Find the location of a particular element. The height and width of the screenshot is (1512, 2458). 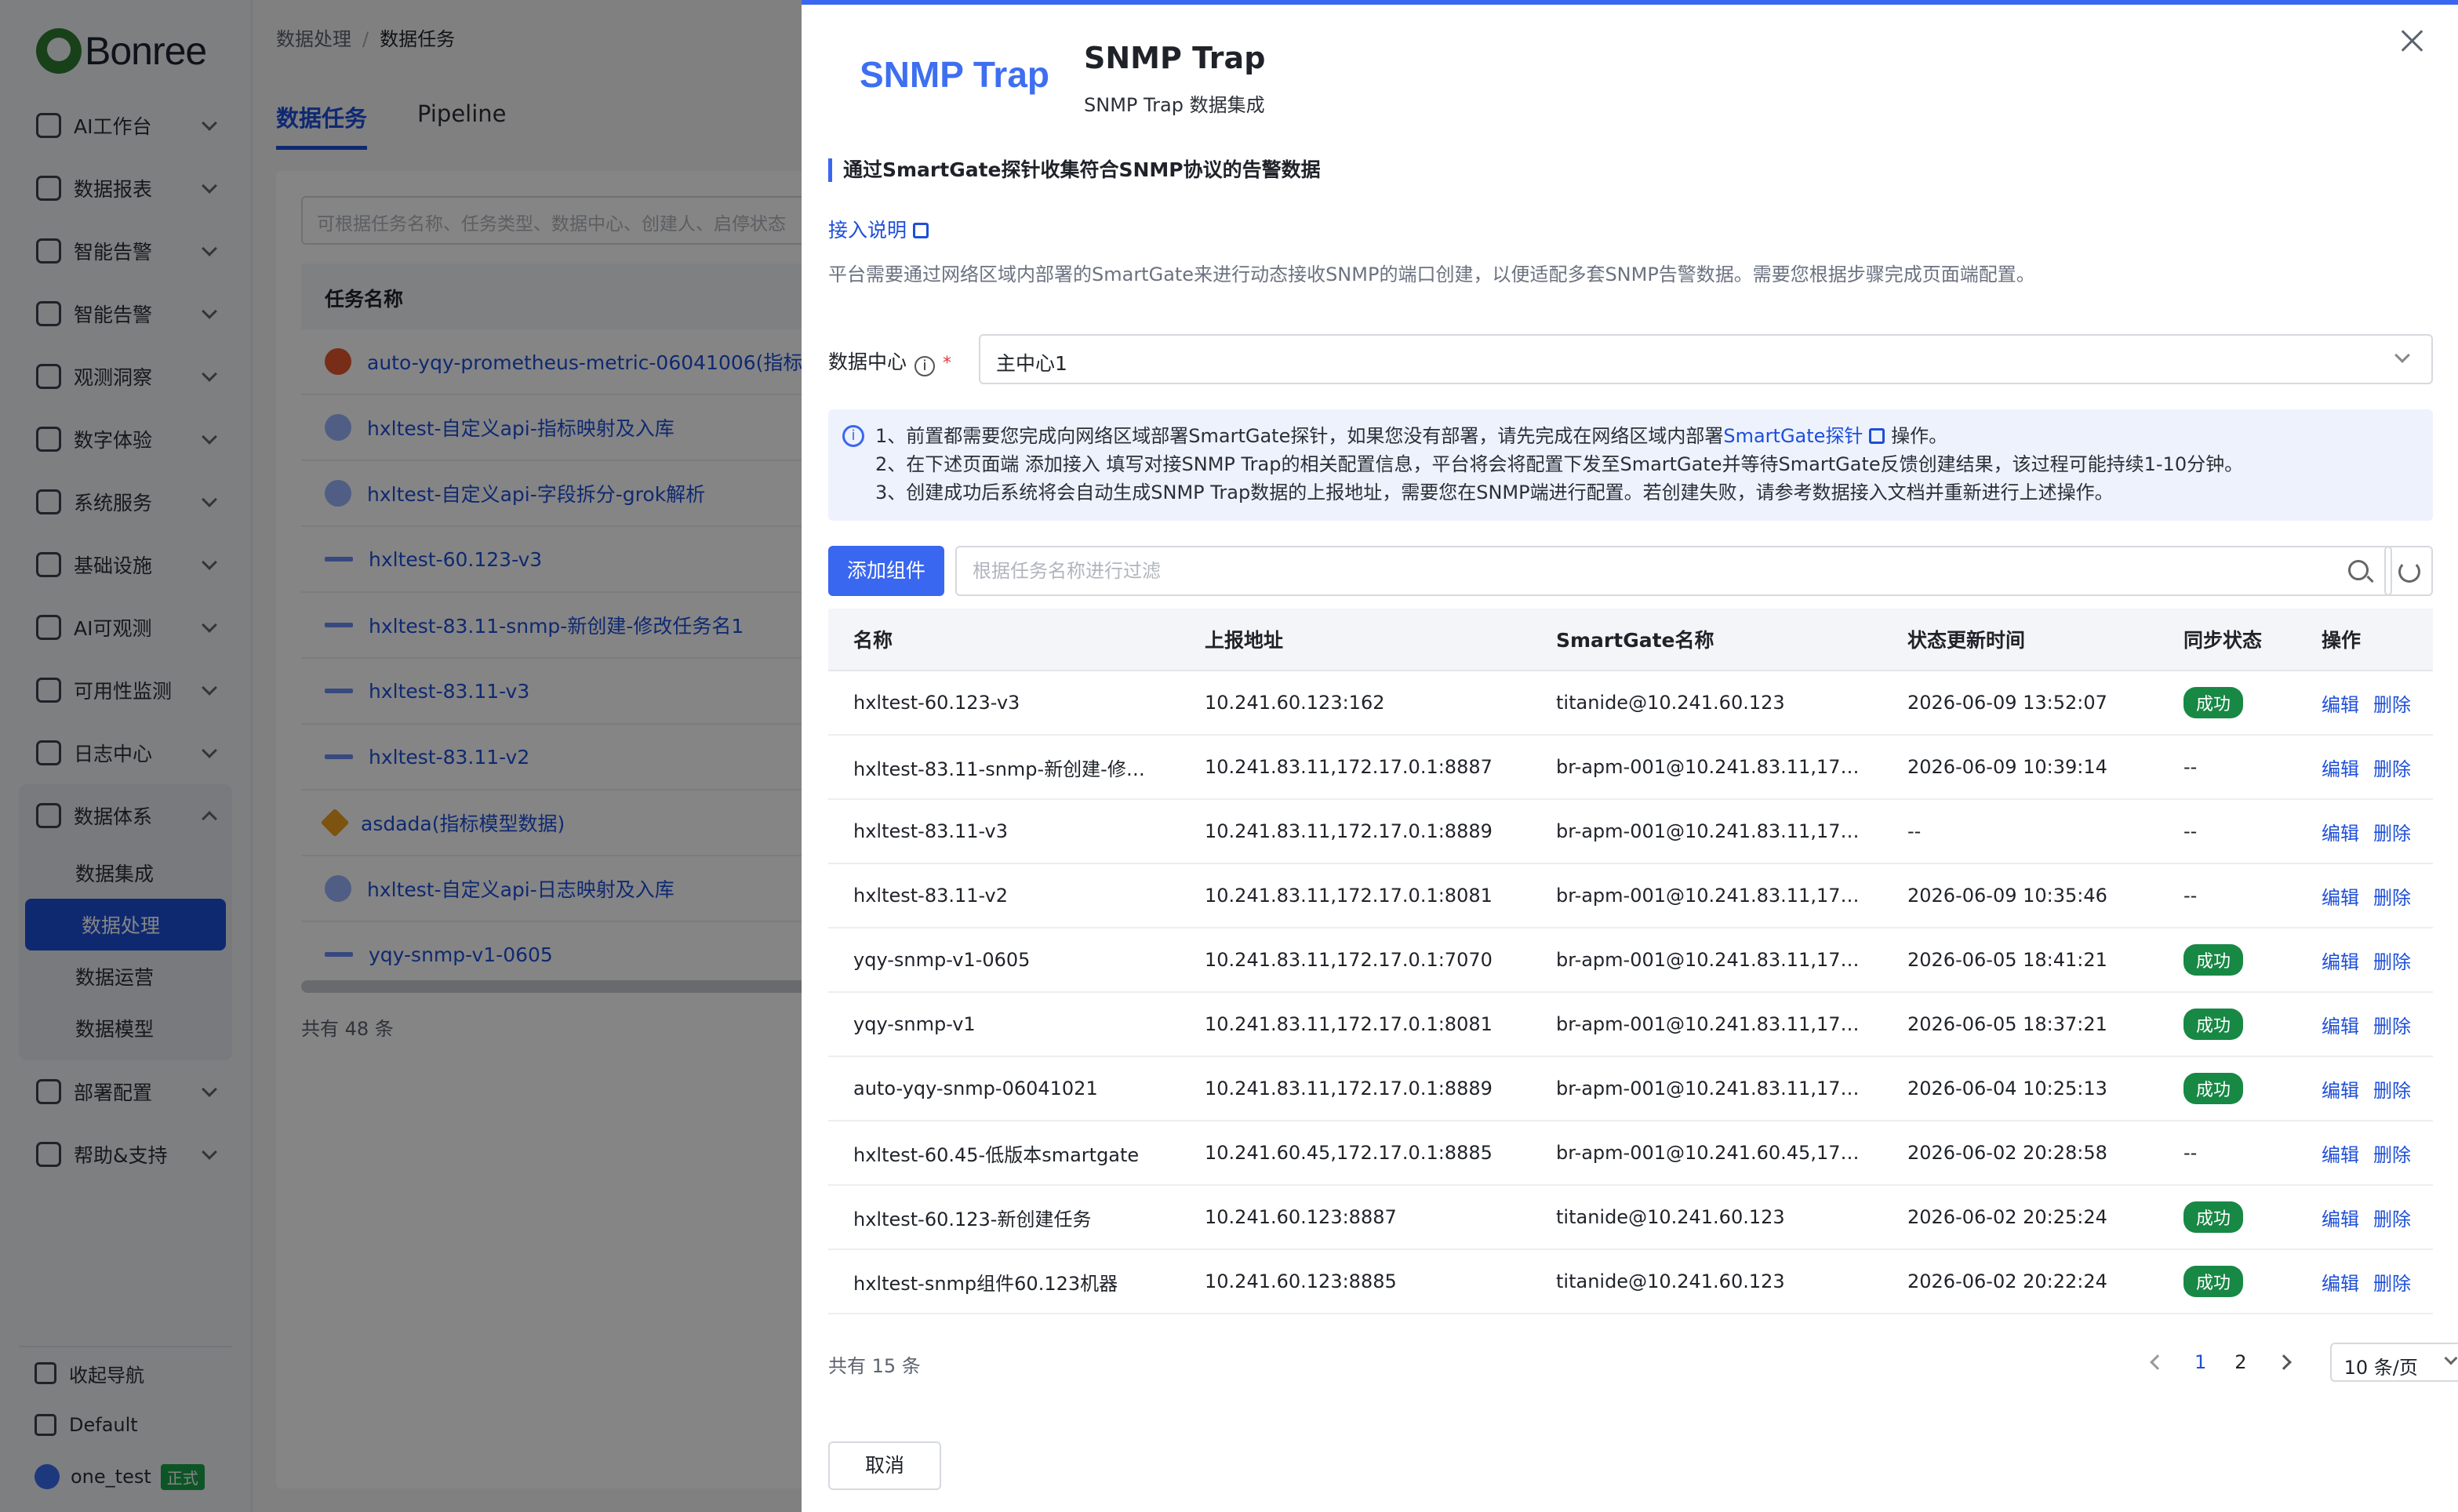

chevron-left-icon is located at coordinates (2157, 1362).